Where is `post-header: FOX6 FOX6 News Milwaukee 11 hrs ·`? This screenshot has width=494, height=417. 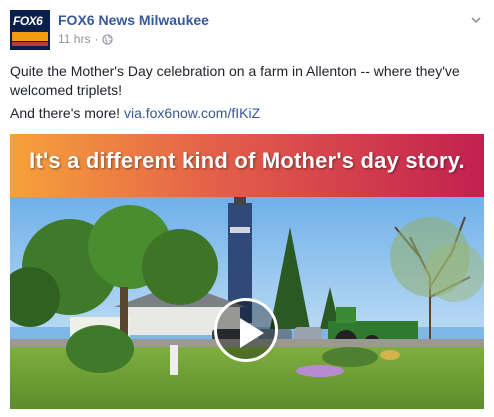
post-header: FOX6 FOX6 News Milwaukee 11 hrs · is located at coordinates (247, 30).